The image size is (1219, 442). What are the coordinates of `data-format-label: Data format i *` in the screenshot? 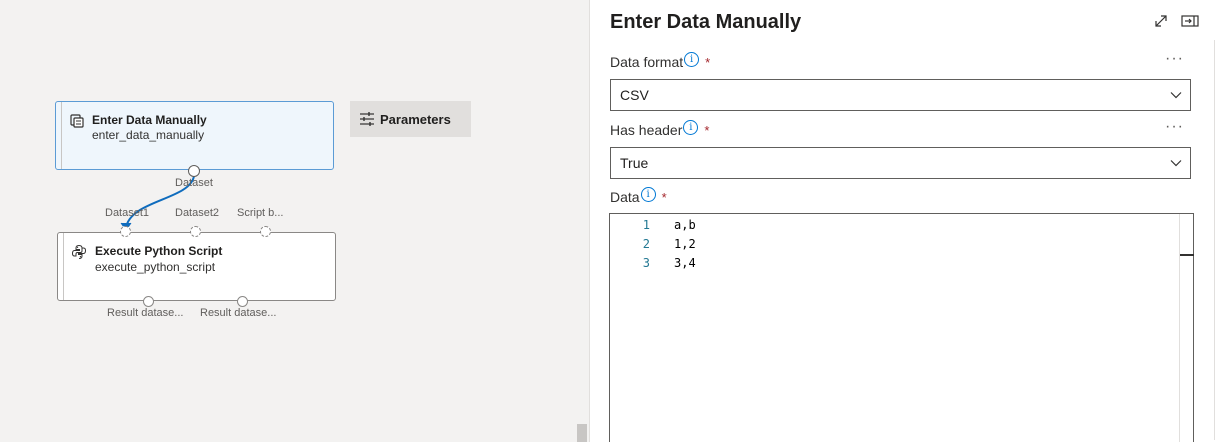 It's located at (660, 60).